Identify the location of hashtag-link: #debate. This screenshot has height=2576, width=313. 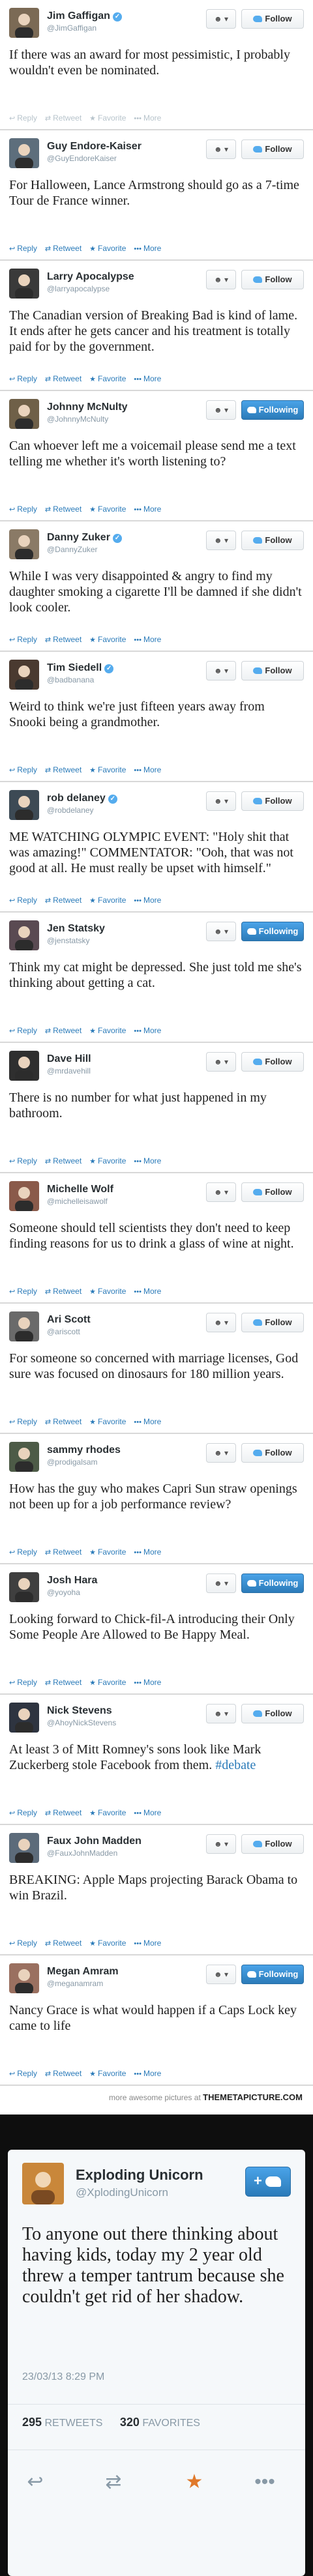
(235, 1765).